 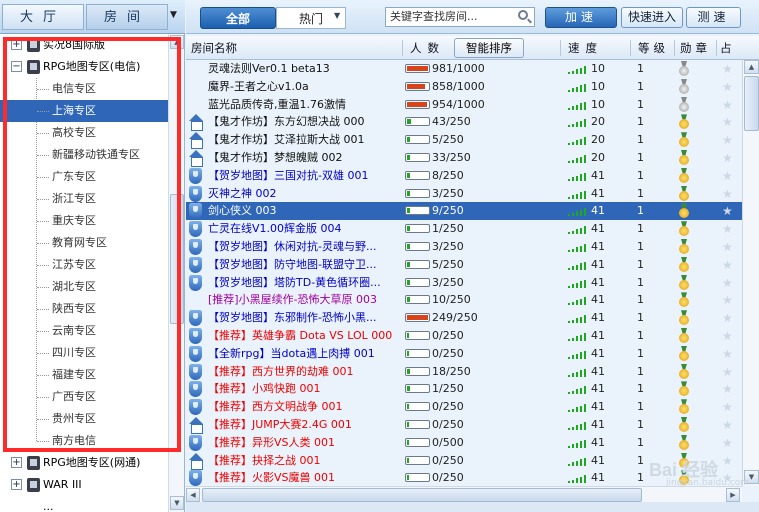 I want to click on signal-icon, so click(x=578, y=69).